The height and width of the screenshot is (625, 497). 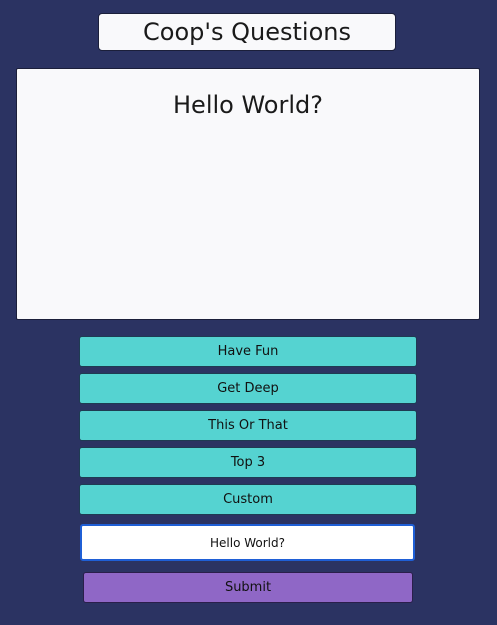 What do you see at coordinates (248, 499) in the screenshot?
I see `custom-button: Custom` at bounding box center [248, 499].